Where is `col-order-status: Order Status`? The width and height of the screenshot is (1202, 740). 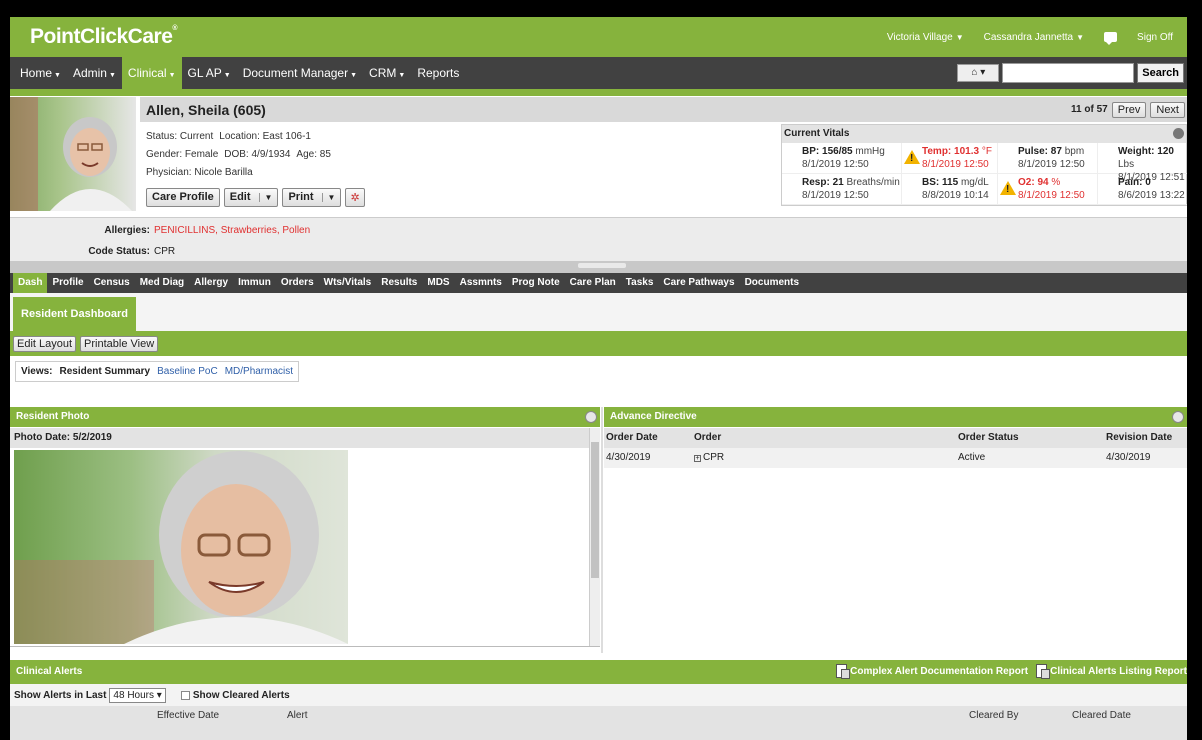 col-order-status: Order Status is located at coordinates (1032, 438).